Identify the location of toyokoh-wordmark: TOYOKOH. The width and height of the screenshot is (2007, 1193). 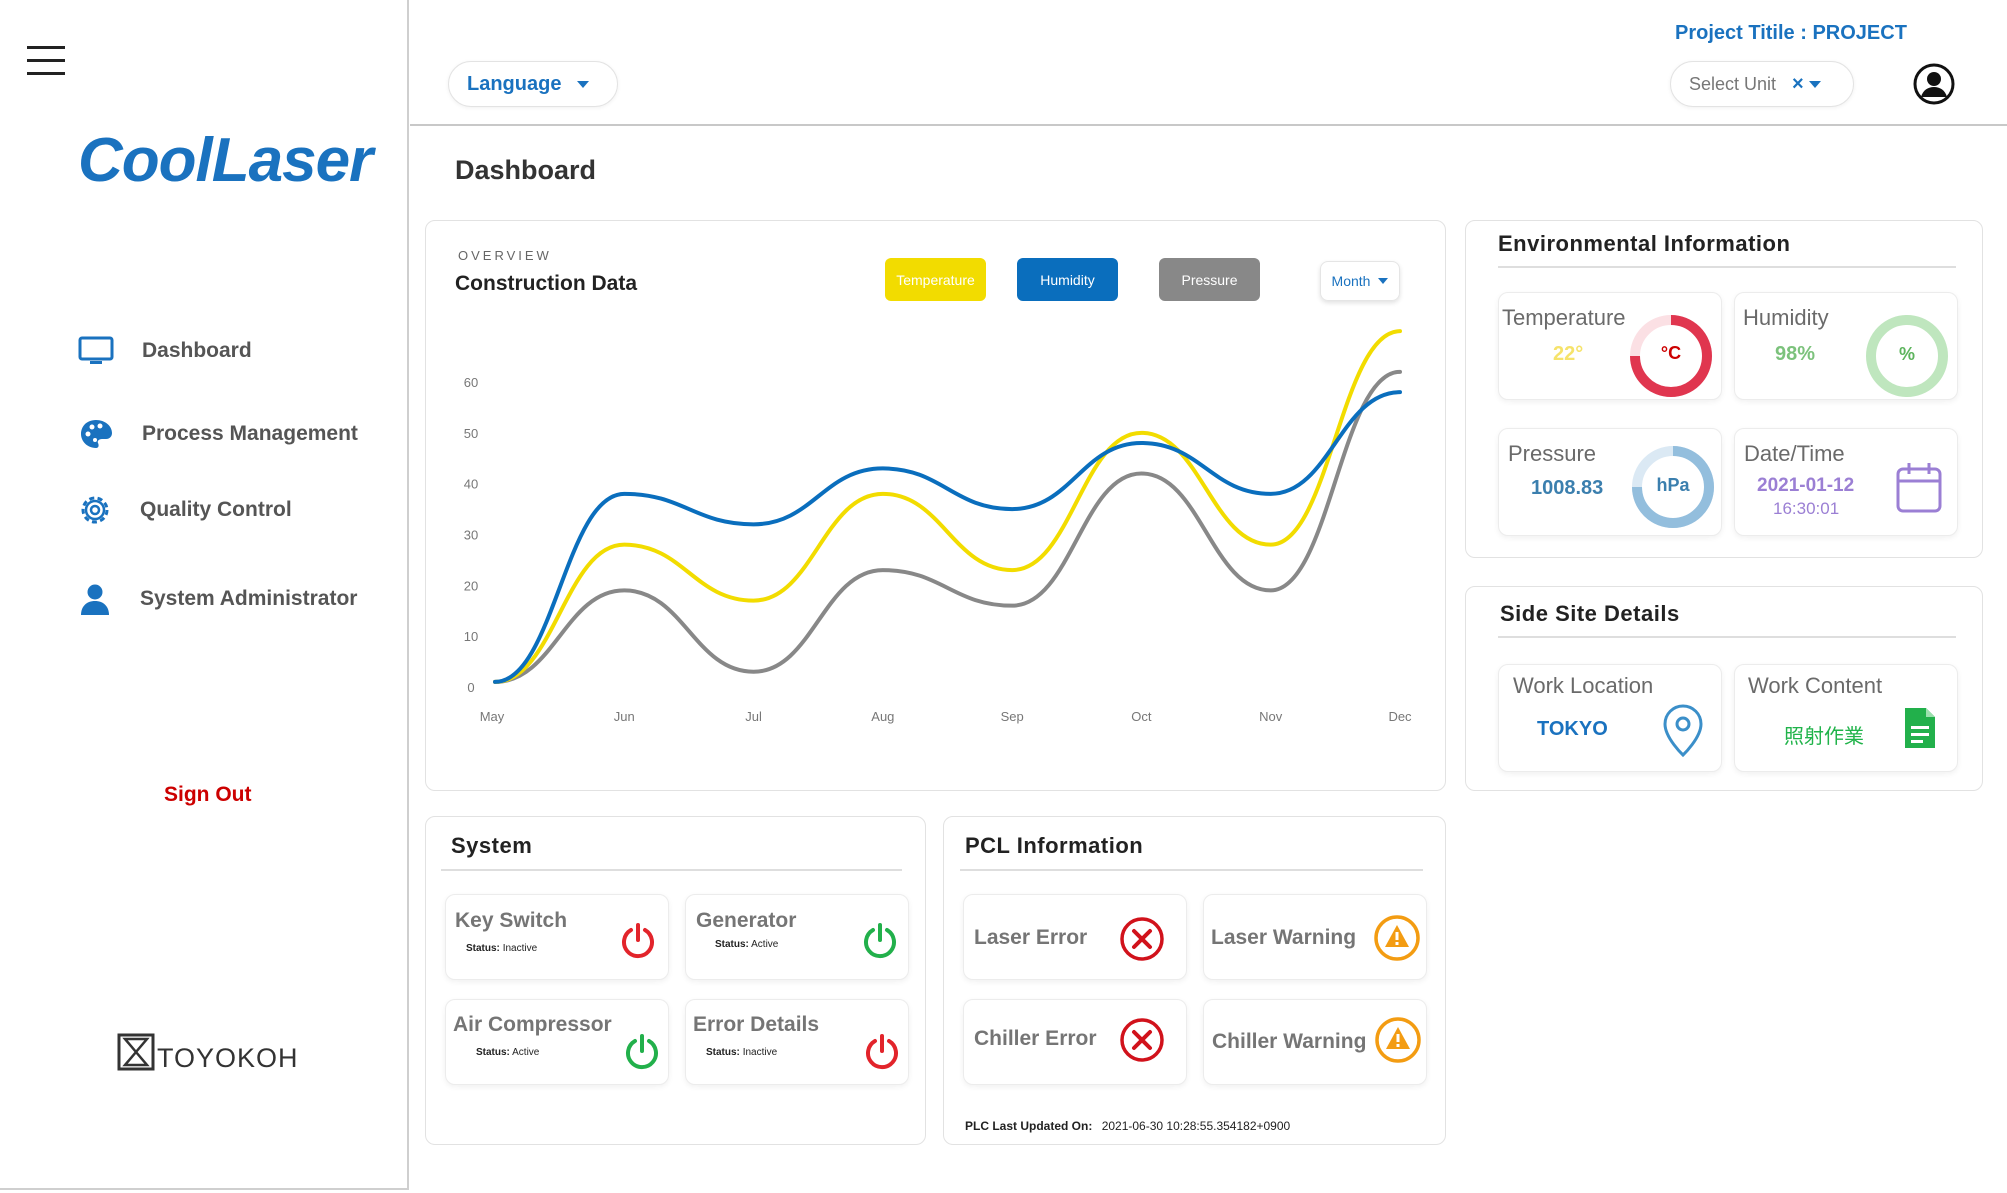
(228, 1058).